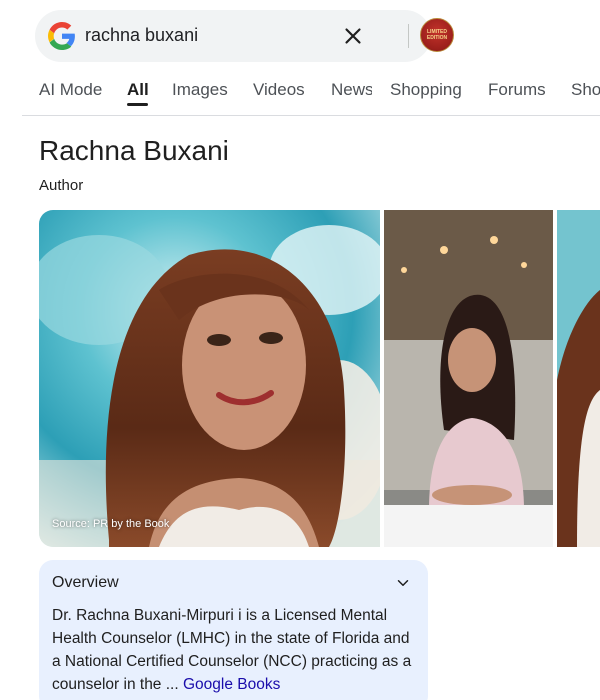 The height and width of the screenshot is (700, 600). I want to click on doodle-label: EDITION, so click(437, 38).